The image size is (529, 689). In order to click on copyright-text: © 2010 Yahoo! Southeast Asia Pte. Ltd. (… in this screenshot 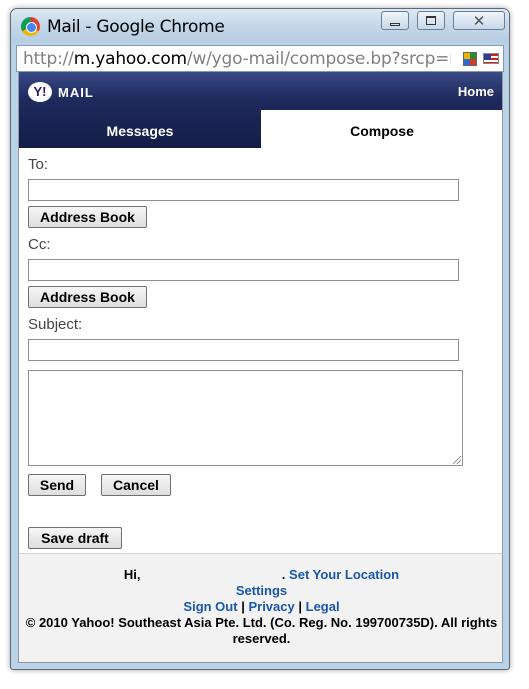, I will do `click(261, 630)`.